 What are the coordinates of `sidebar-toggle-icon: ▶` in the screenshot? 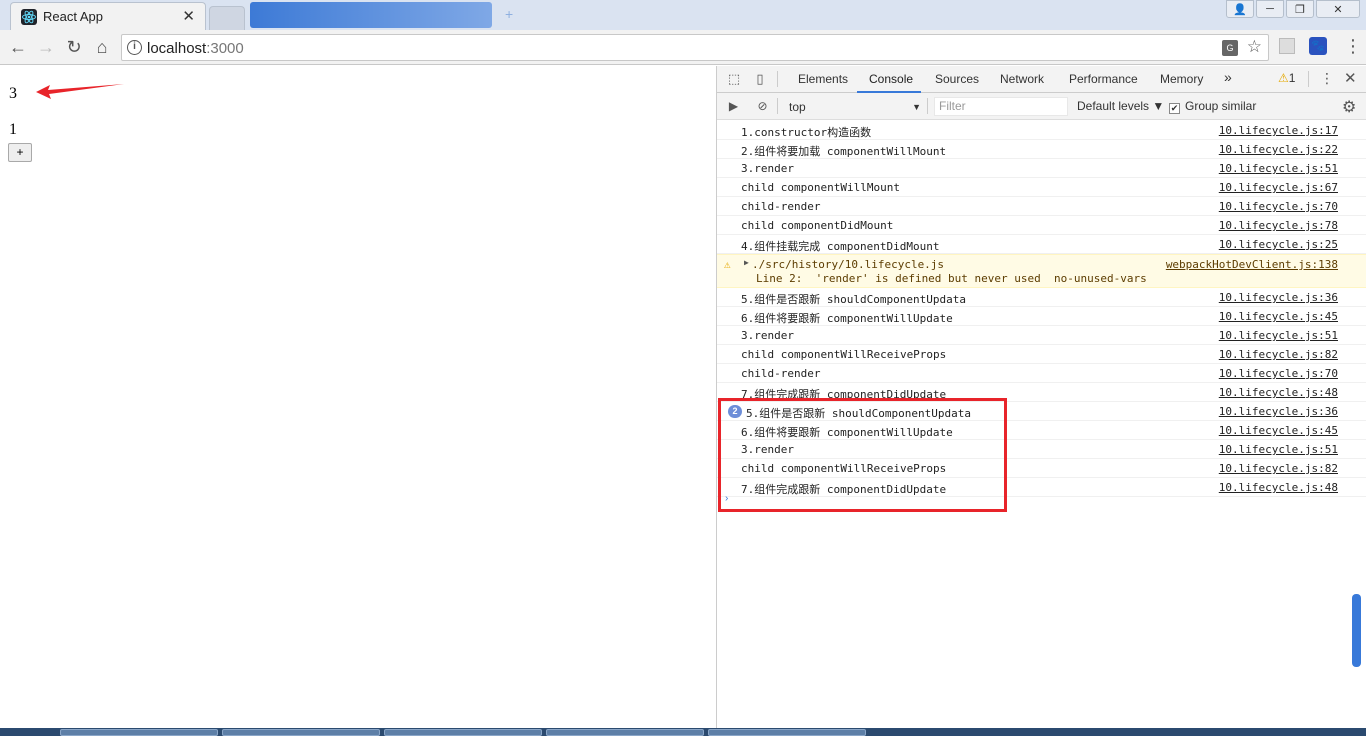 It's located at (733, 106).